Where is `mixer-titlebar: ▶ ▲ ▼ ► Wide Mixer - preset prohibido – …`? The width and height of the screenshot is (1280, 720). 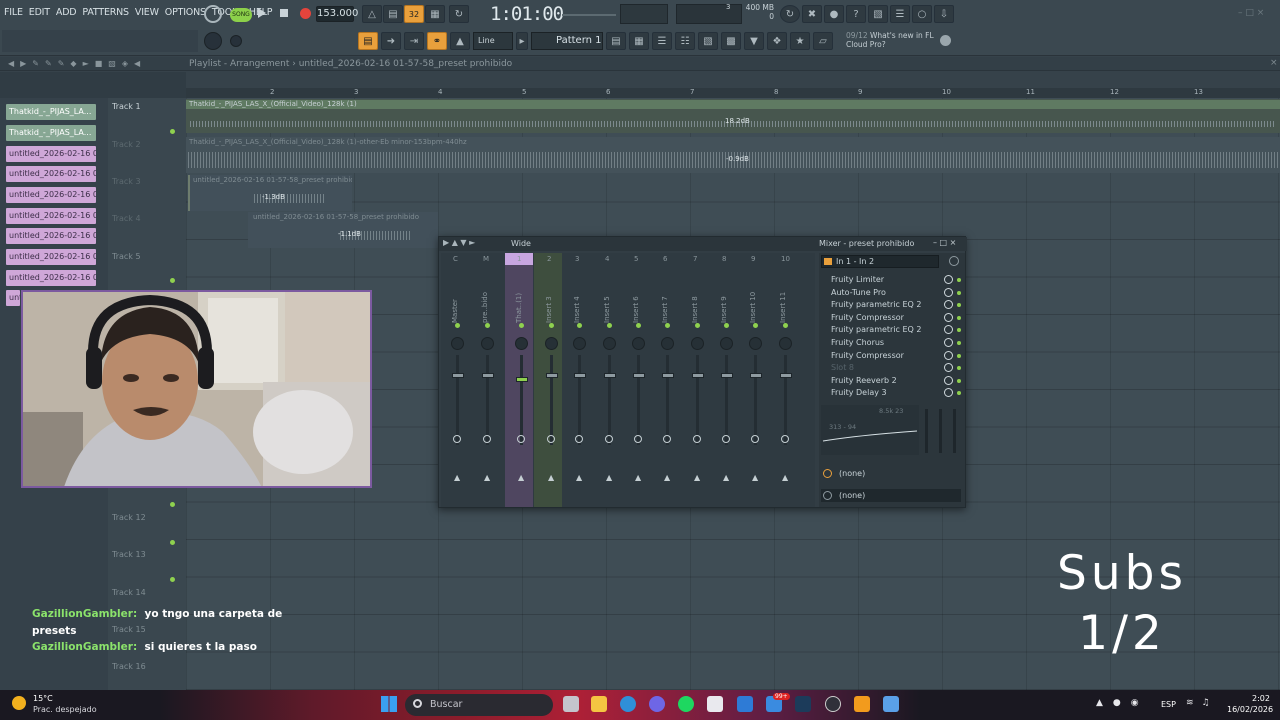
mixer-titlebar: ▶ ▲ ▼ ► Wide Mixer - preset prohibido – … is located at coordinates (703, 244).